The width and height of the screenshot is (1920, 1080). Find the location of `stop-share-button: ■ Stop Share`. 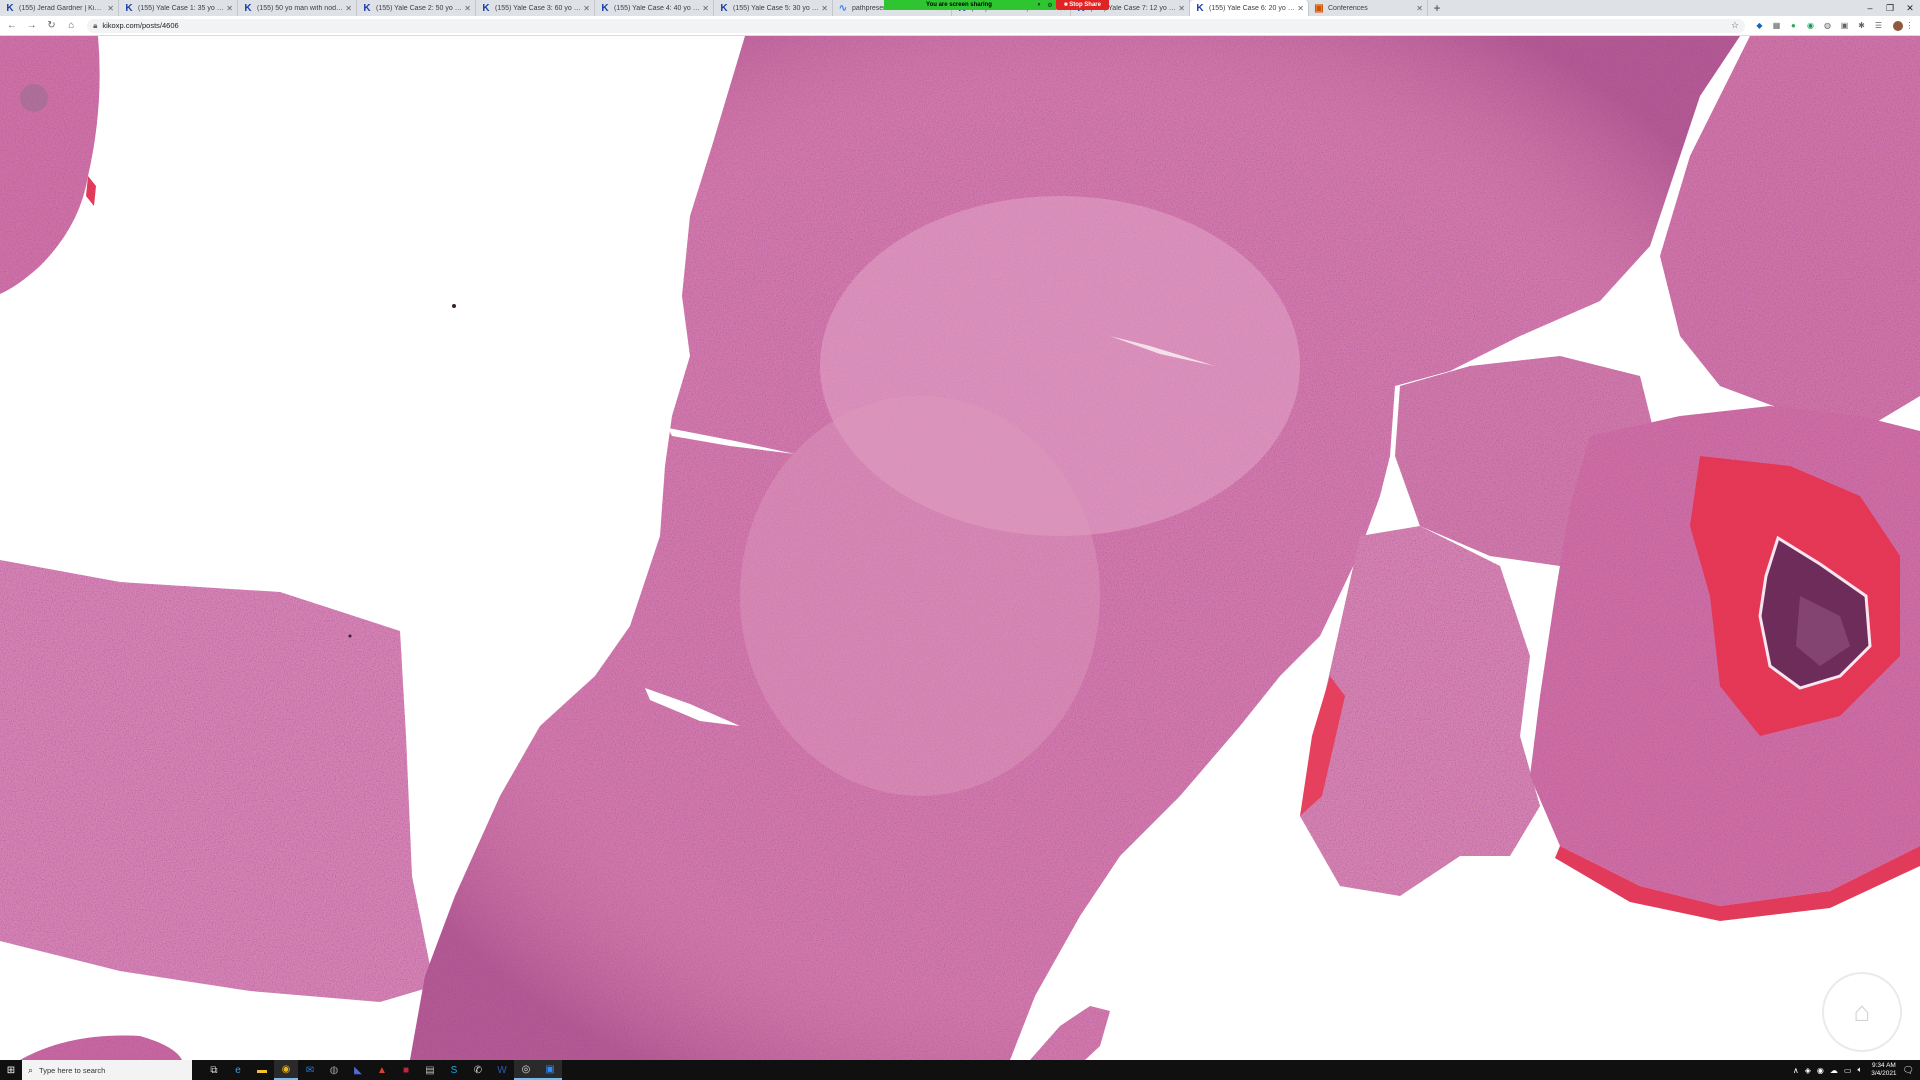

stop-share-button: ■ Stop Share is located at coordinates (1082, 5).